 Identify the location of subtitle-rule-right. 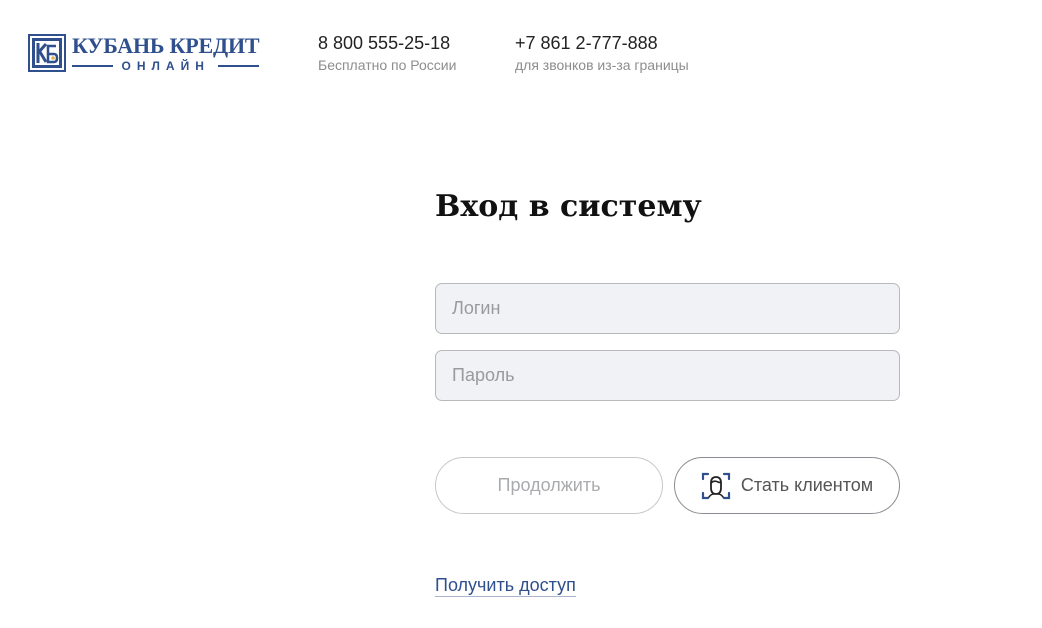
(238, 66).